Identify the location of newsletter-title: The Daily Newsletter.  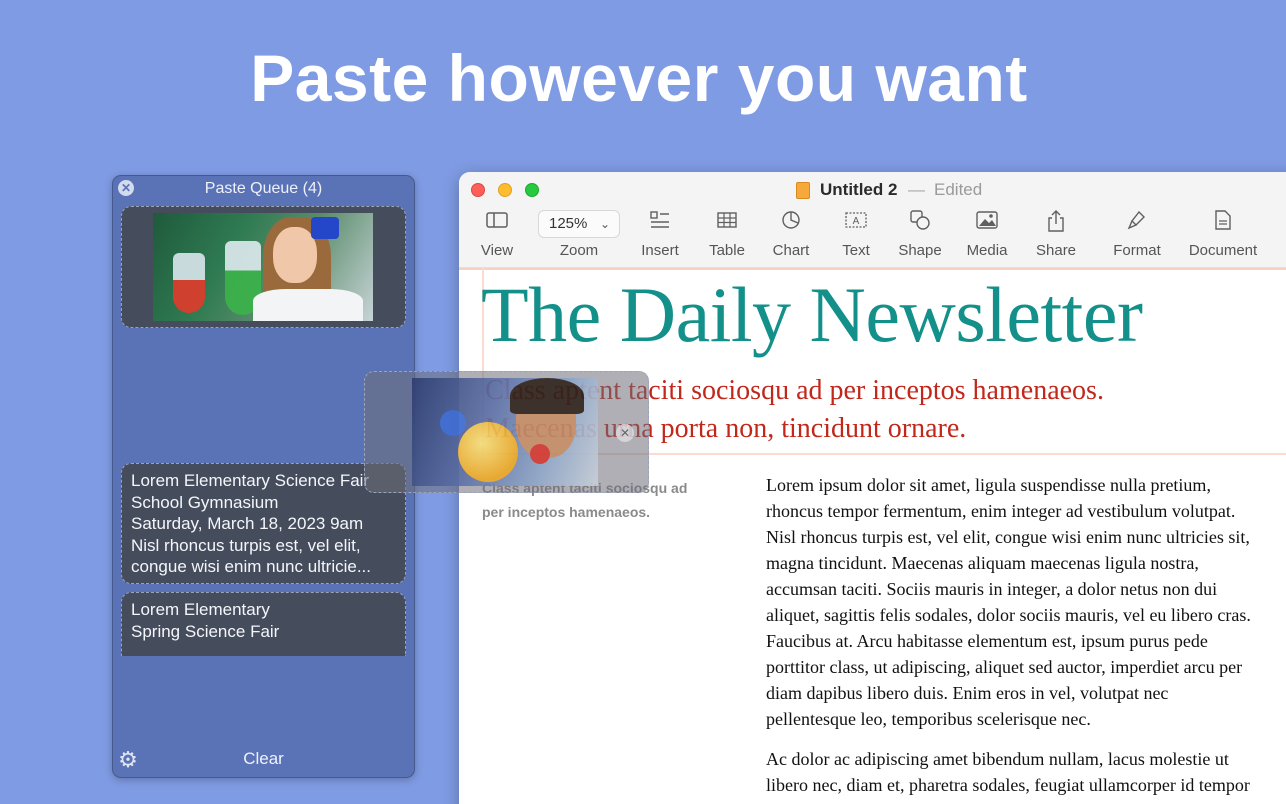
(812, 315).